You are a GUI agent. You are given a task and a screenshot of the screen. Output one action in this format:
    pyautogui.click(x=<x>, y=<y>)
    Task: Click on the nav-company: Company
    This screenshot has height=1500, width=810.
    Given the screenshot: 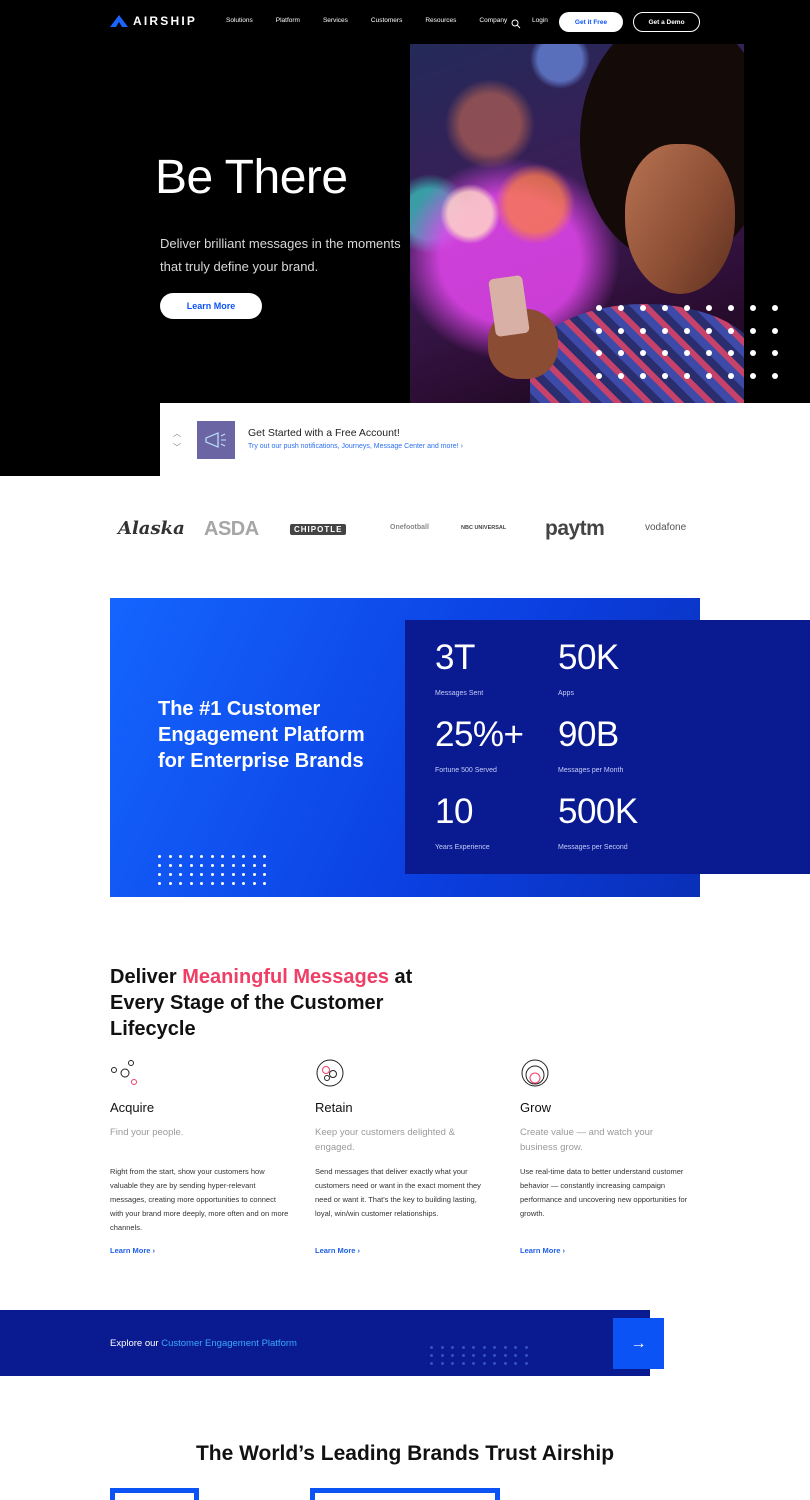 What is the action you would take?
    pyautogui.click(x=493, y=20)
    